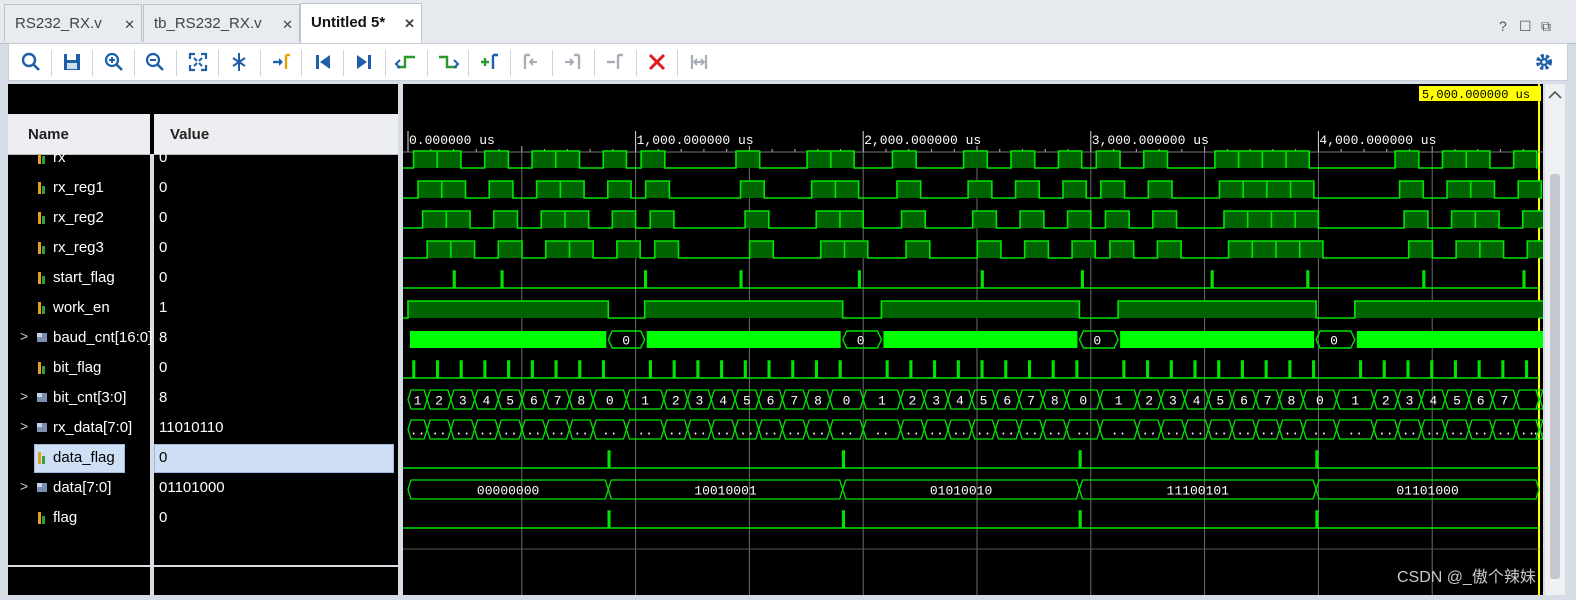  What do you see at coordinates (490, 62) in the screenshot?
I see `add-marker-icon` at bounding box center [490, 62].